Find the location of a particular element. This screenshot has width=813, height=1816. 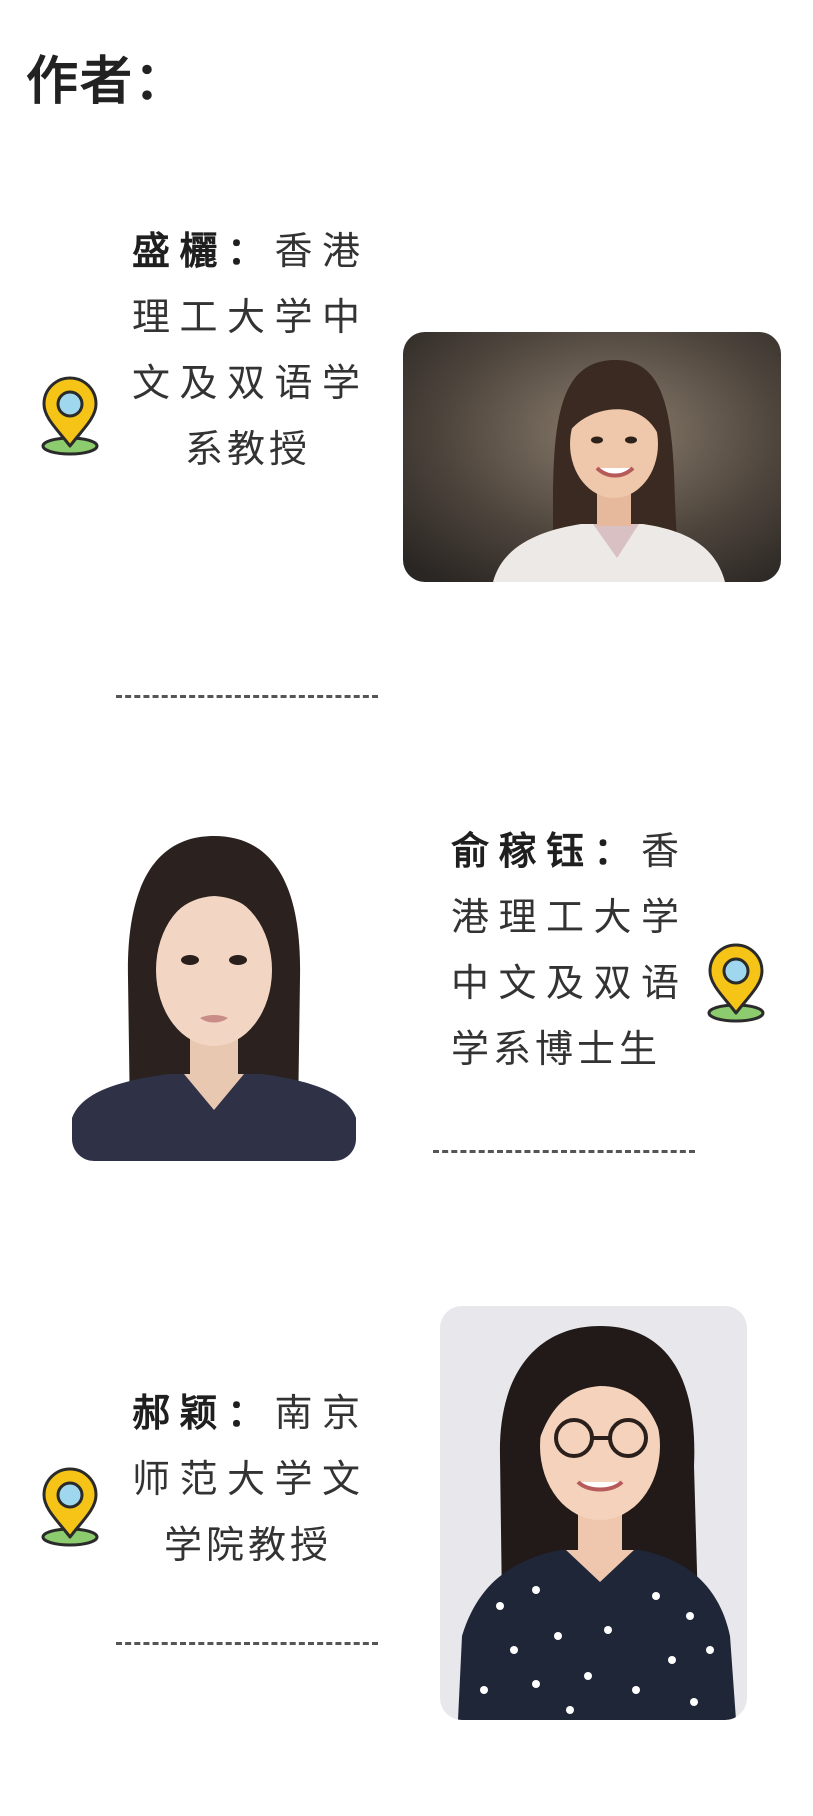

author-2-name: 俞稼钰： is located at coordinates (546, 851).